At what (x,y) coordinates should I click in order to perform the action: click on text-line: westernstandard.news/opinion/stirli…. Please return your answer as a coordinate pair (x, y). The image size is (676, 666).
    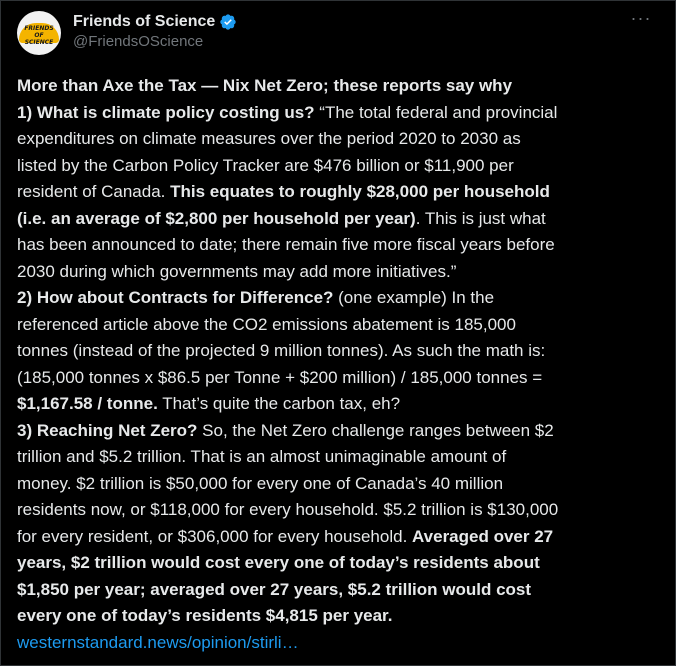
    Looking at the image, I should click on (339, 643).